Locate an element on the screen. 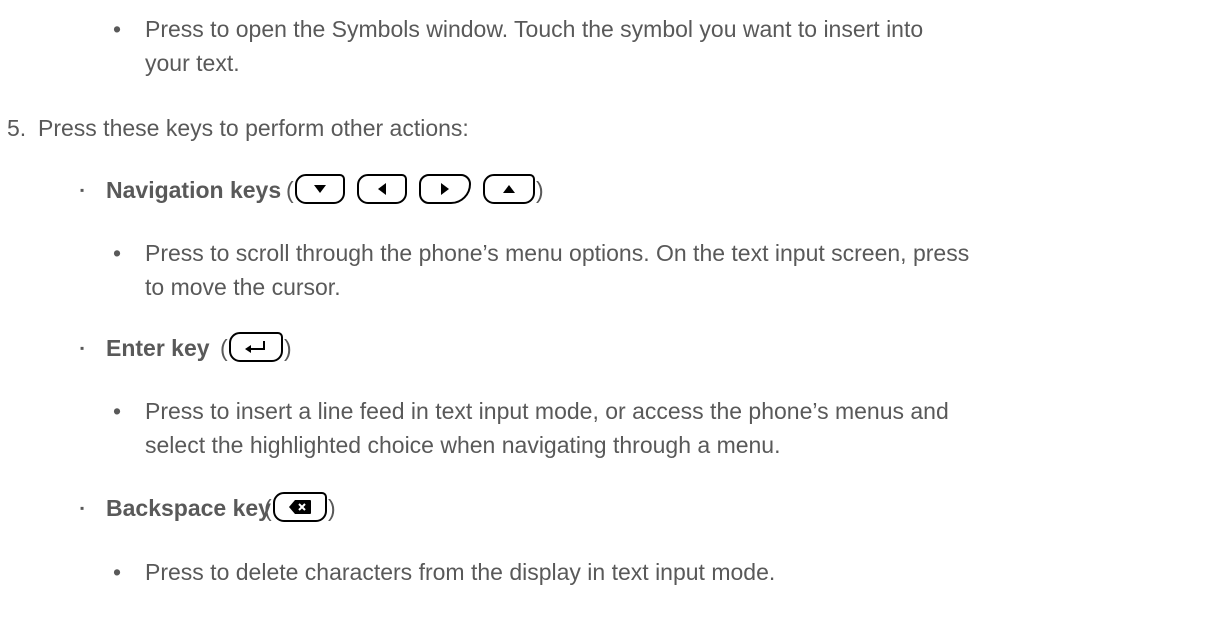  navigation-keys-label: Navigation keys is located at coordinates (194, 190).